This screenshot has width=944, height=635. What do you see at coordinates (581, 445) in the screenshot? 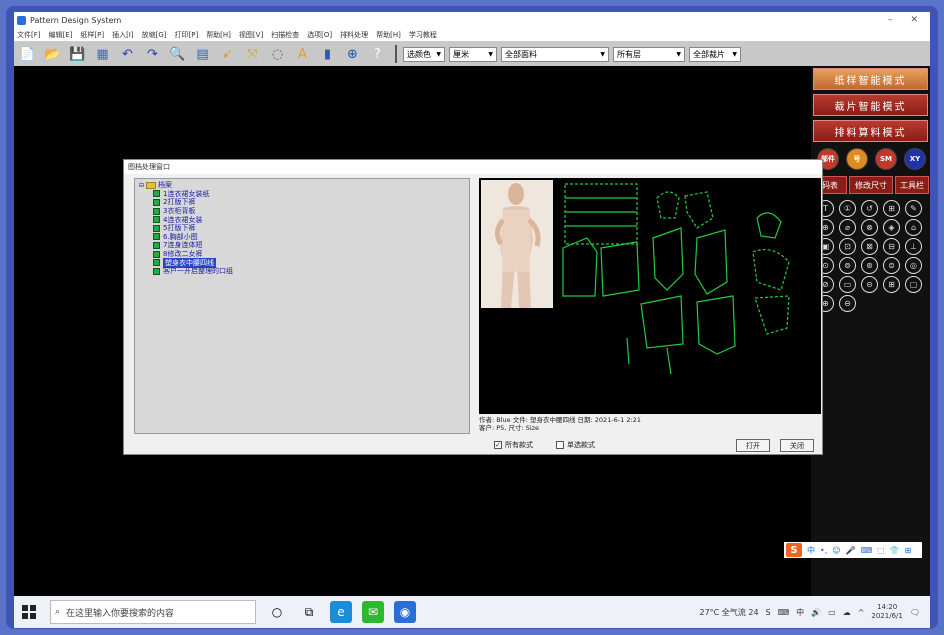
I see `check-single-label: 单选款式` at bounding box center [581, 445].